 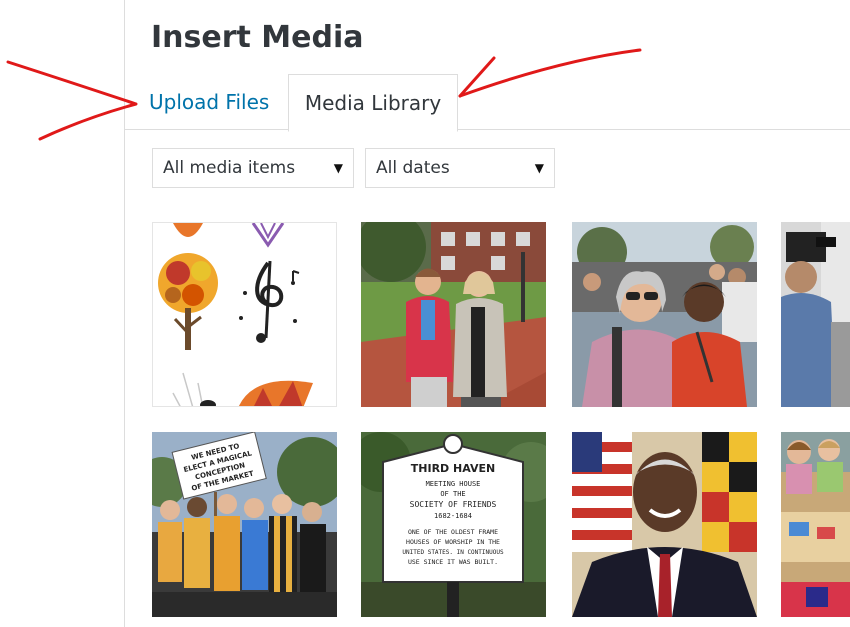 I want to click on marker-line: UNITED STATES. IN CONTINUOUS, so click(x=453, y=552).